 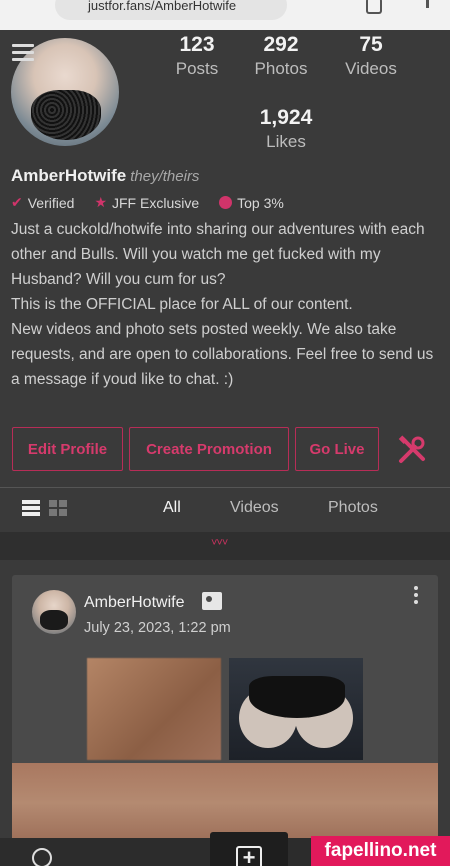 I want to click on photos-count: 292, so click(x=281, y=44).